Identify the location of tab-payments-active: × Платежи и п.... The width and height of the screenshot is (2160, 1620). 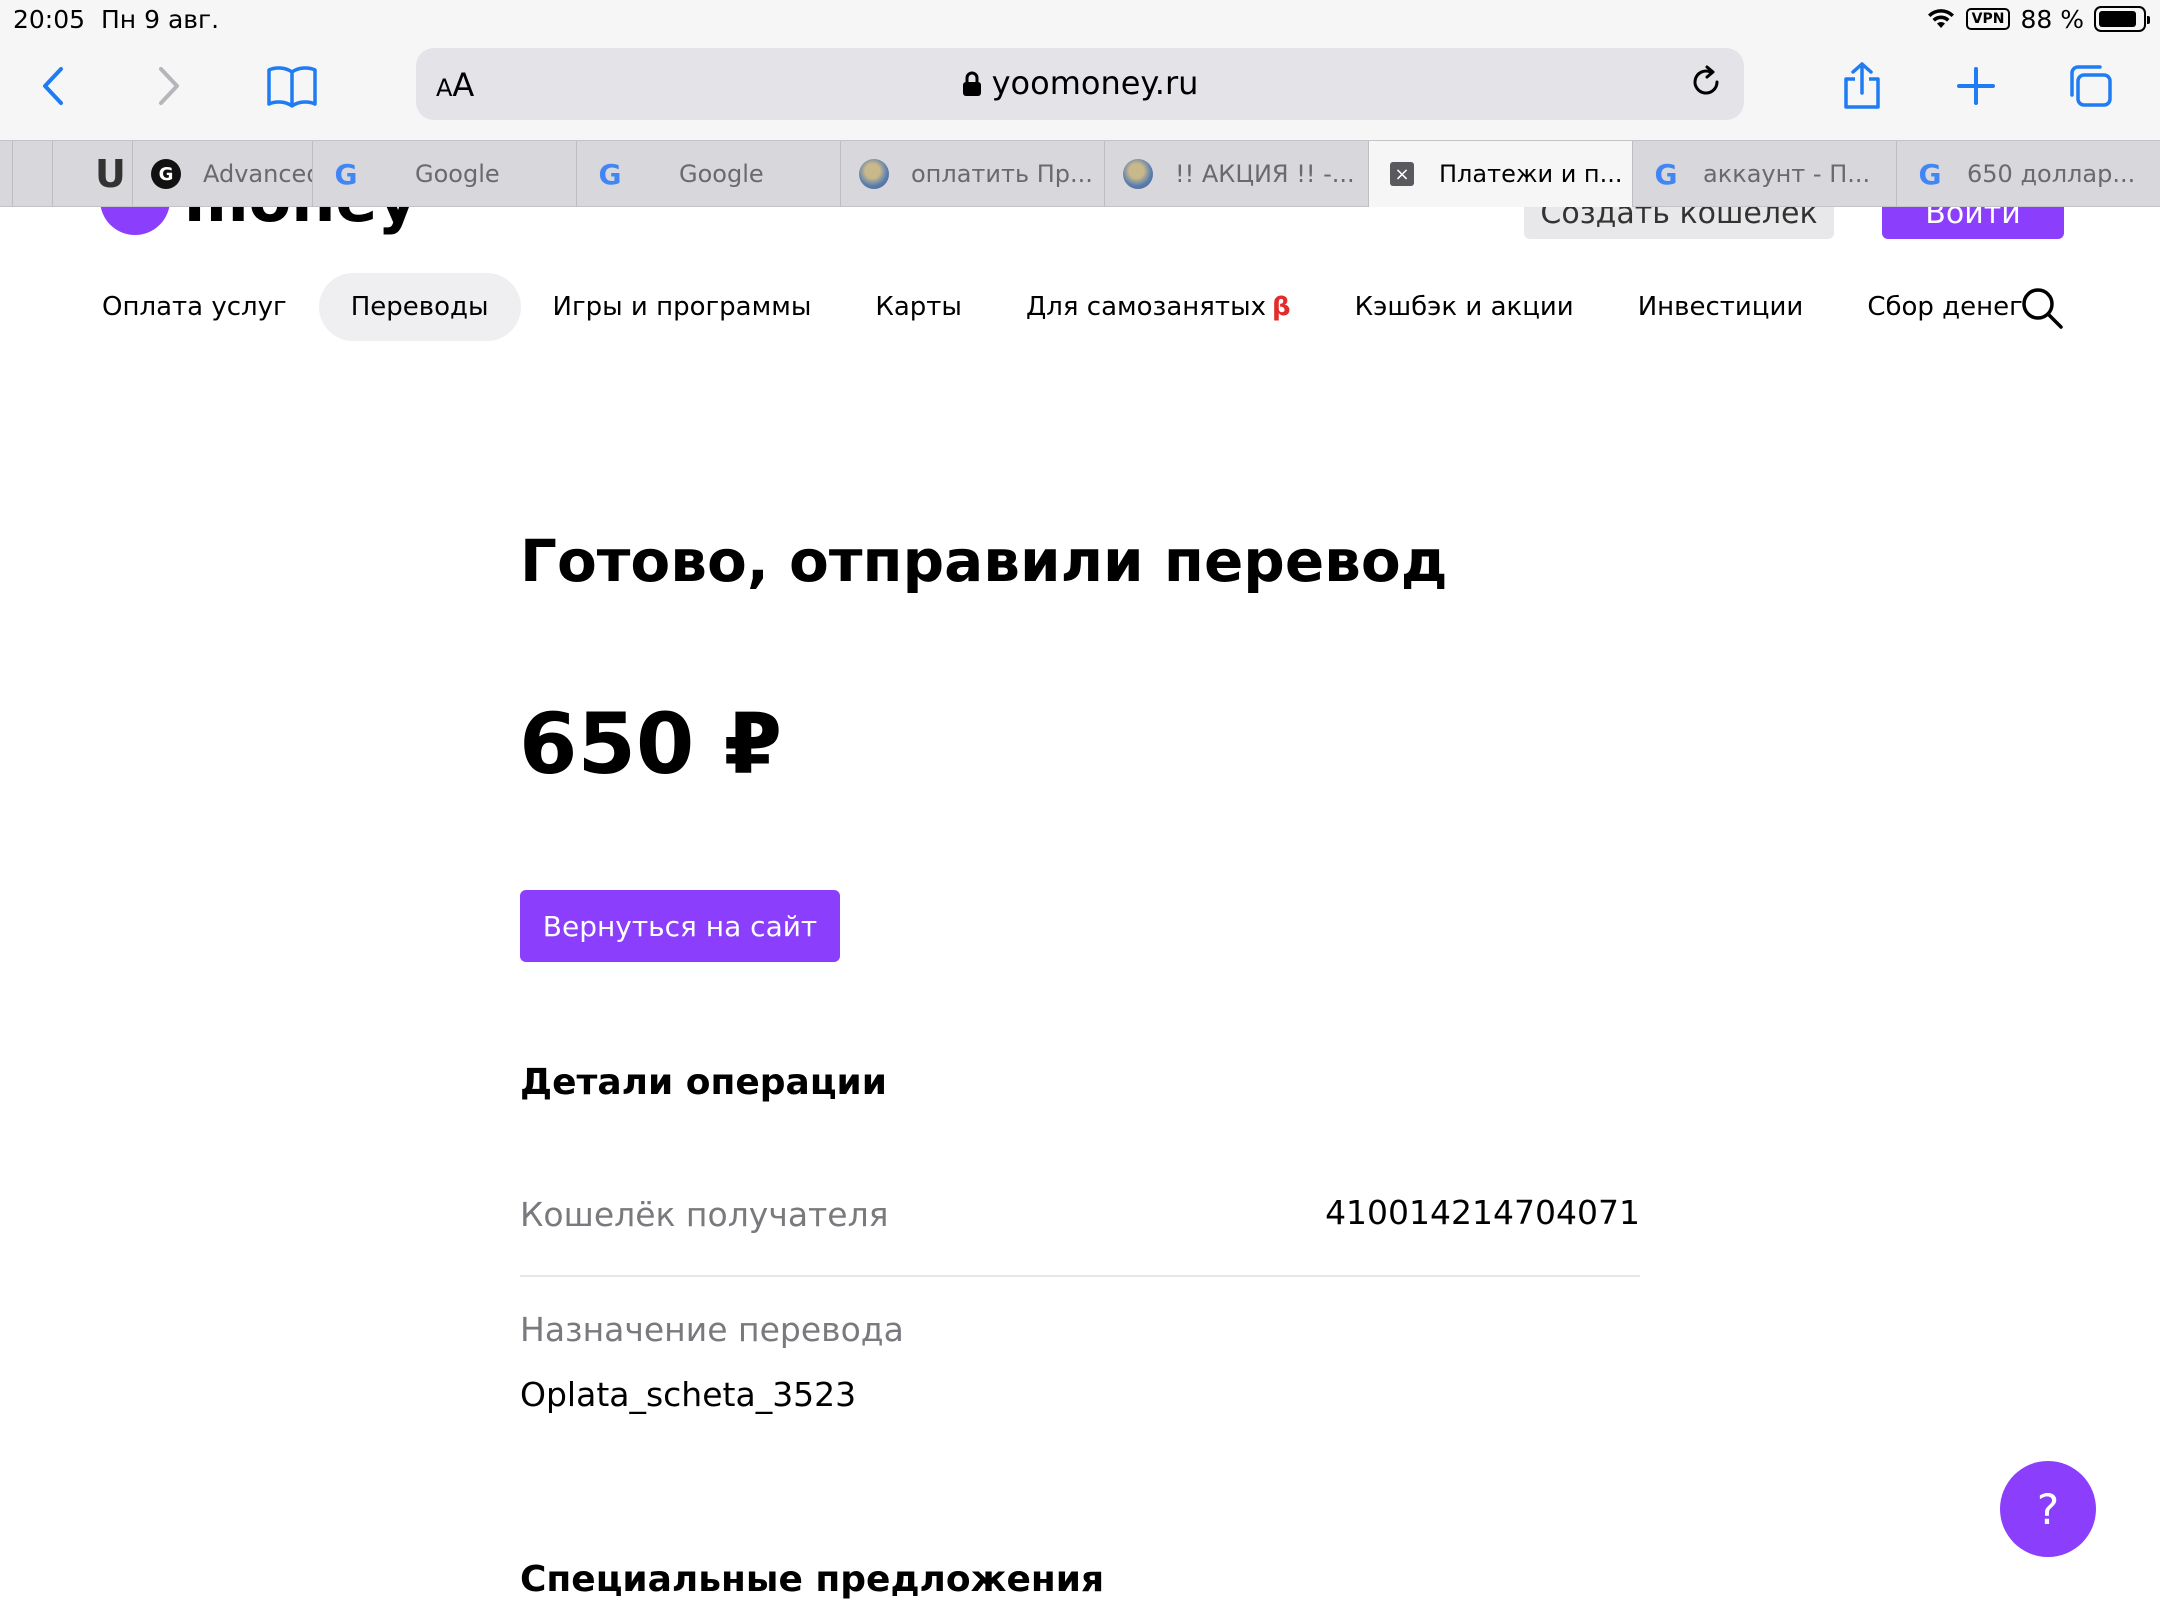
(1500, 174).